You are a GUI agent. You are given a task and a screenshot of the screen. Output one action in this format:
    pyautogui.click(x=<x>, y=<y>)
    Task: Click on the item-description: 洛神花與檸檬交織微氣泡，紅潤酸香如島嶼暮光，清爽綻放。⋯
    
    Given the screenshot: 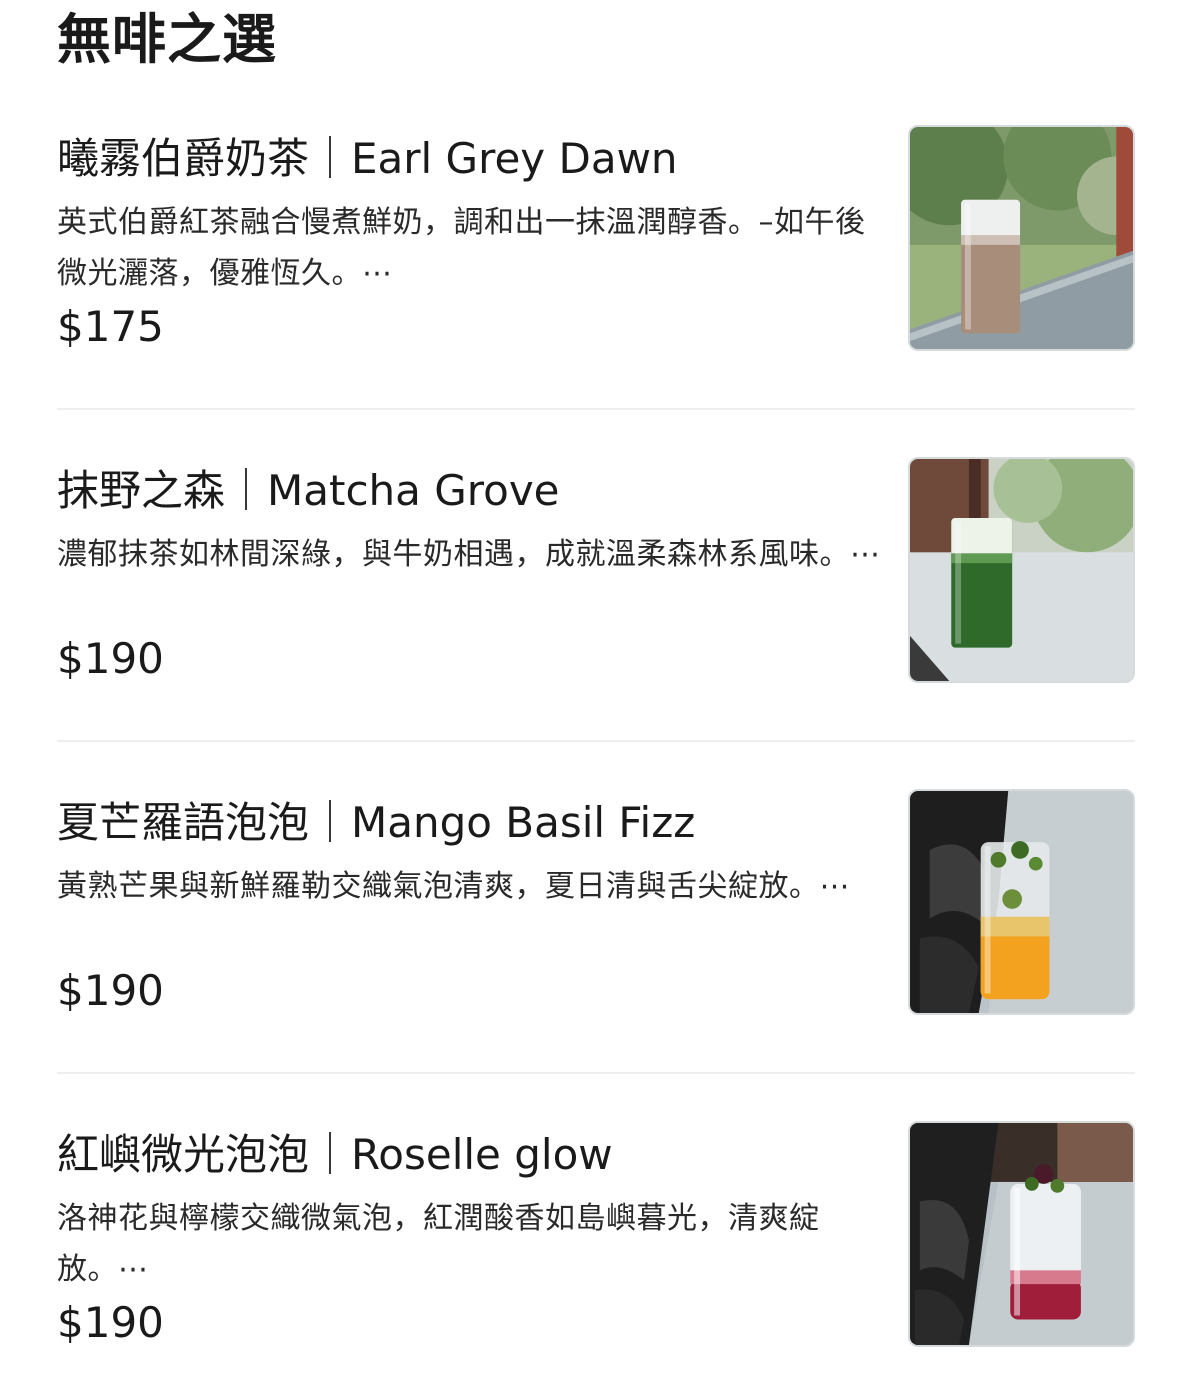 What is the action you would take?
    pyautogui.click(x=438, y=1244)
    